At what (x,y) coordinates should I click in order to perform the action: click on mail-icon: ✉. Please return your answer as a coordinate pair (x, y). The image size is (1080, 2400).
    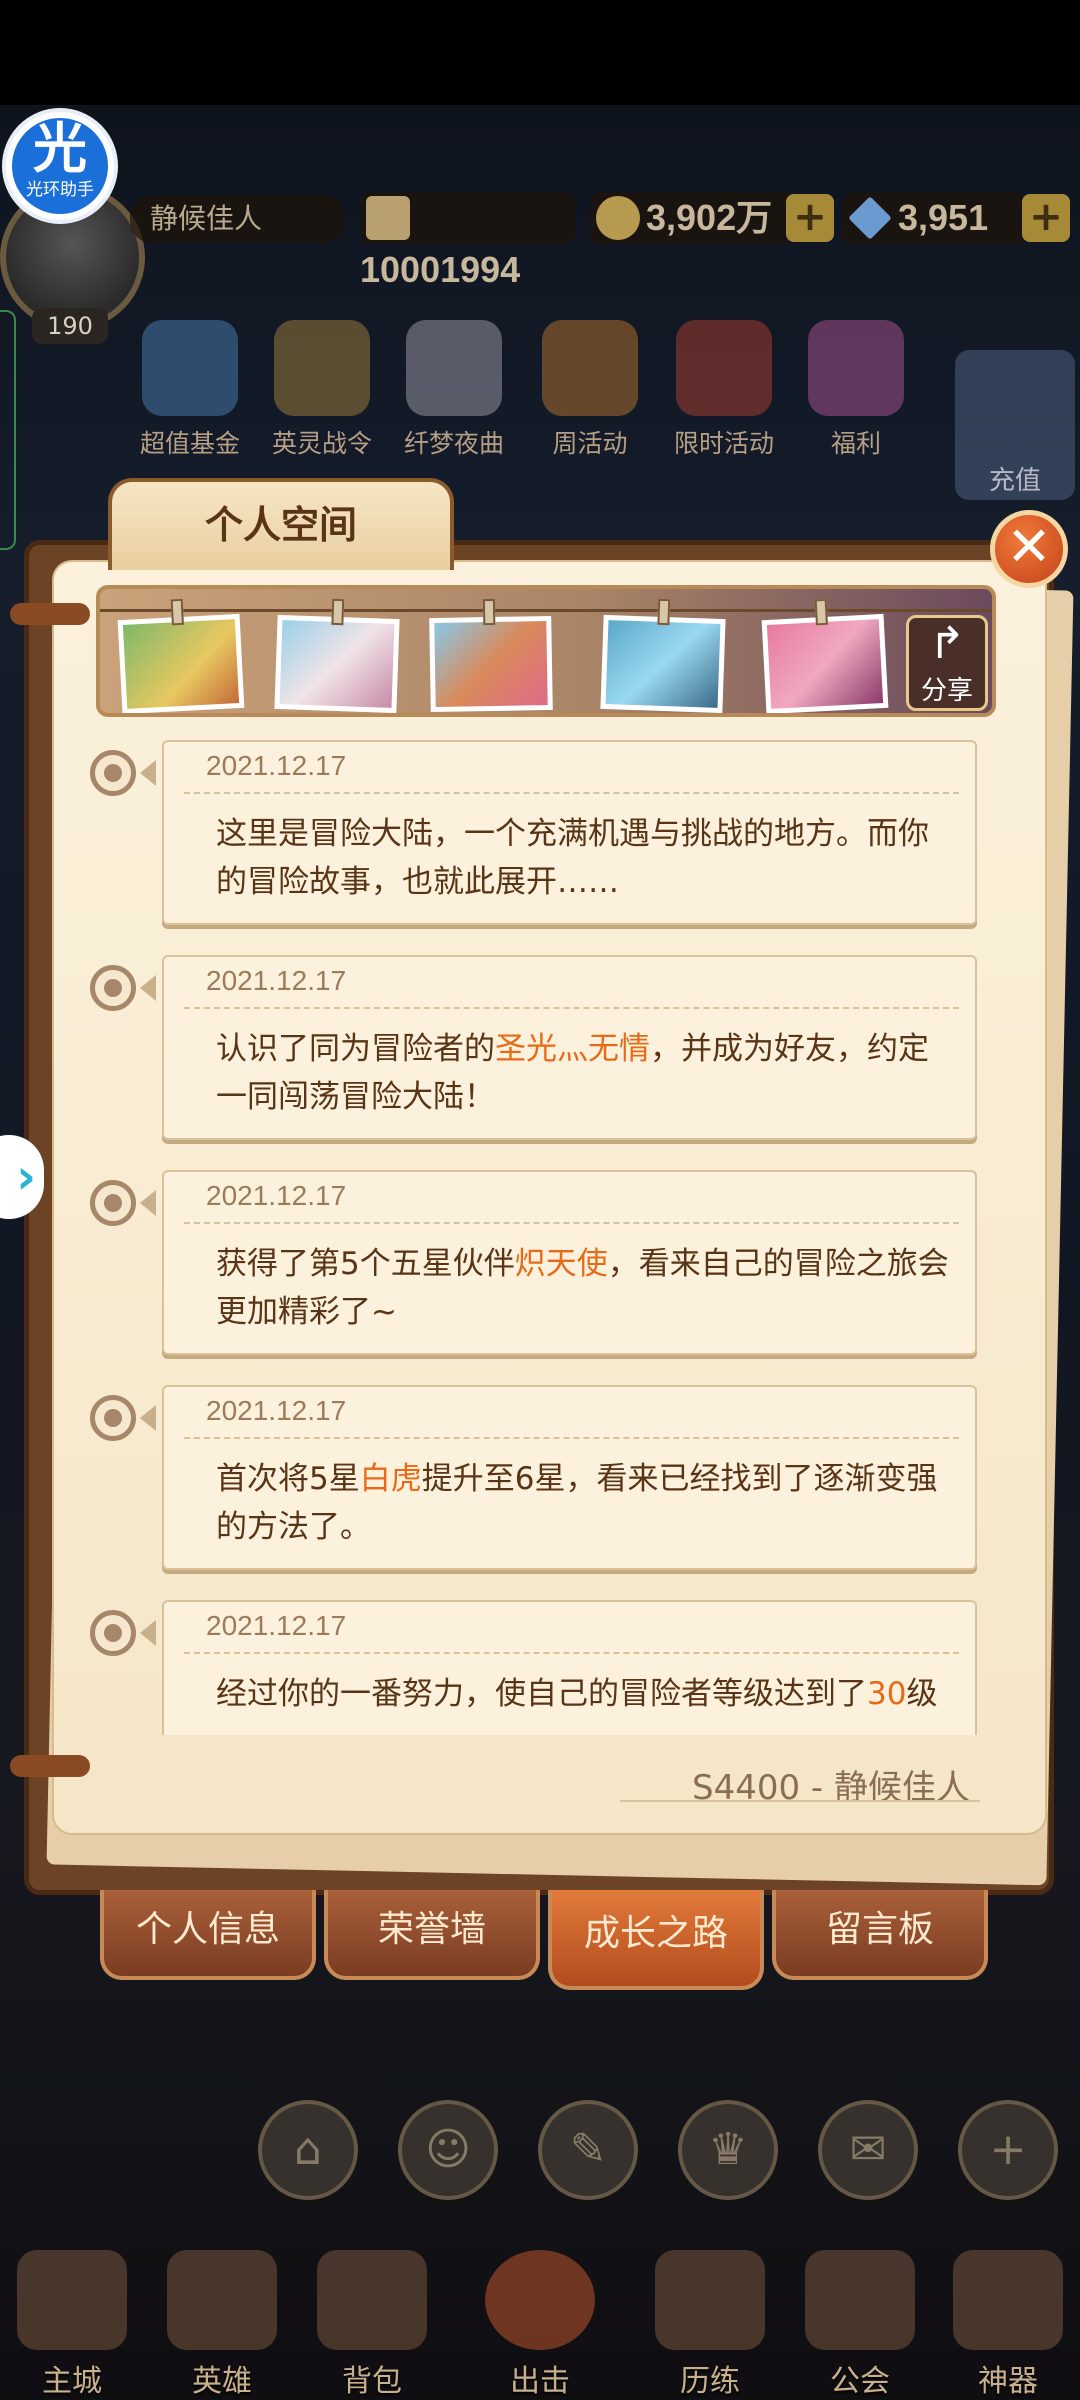
    Looking at the image, I should click on (868, 2150).